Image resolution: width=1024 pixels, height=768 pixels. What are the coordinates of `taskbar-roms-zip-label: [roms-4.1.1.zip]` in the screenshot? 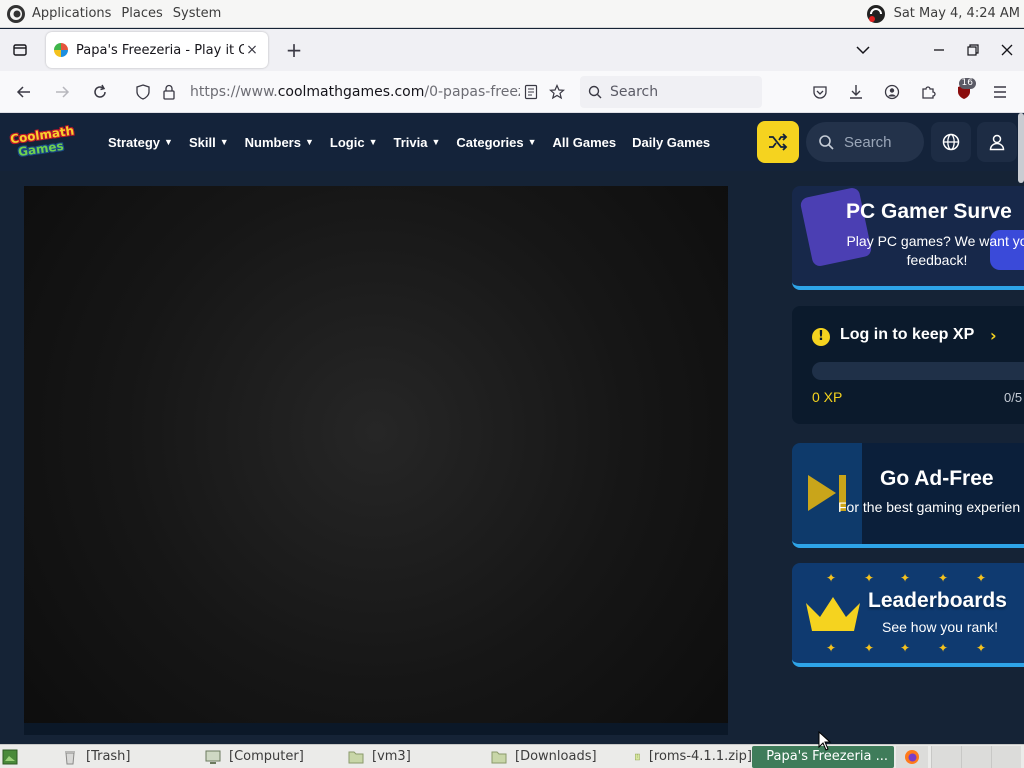 It's located at (700, 756).